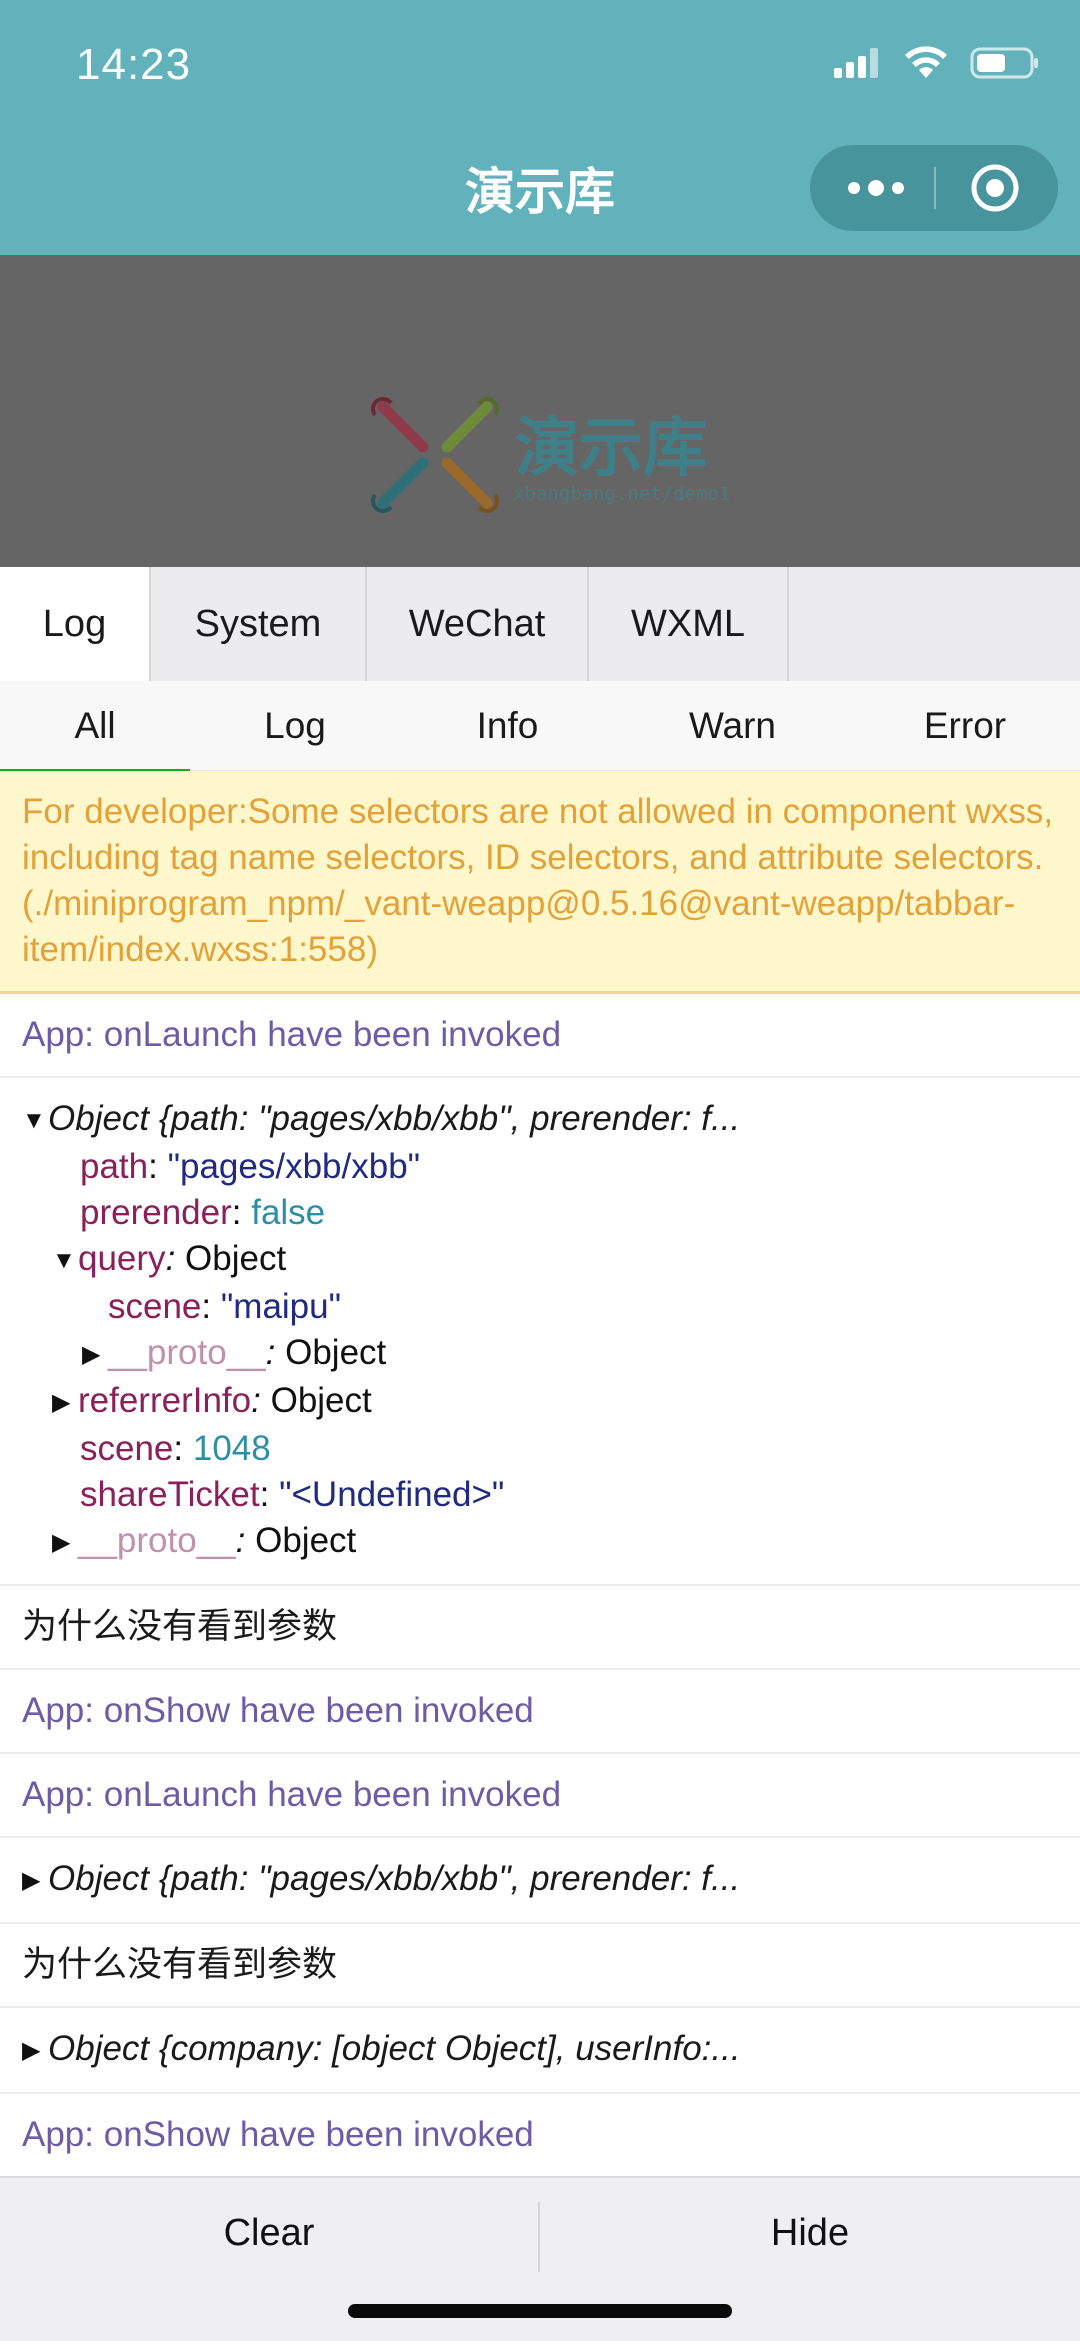  Describe the element at coordinates (95, 726) in the screenshot. I see `filter-all: All` at that location.